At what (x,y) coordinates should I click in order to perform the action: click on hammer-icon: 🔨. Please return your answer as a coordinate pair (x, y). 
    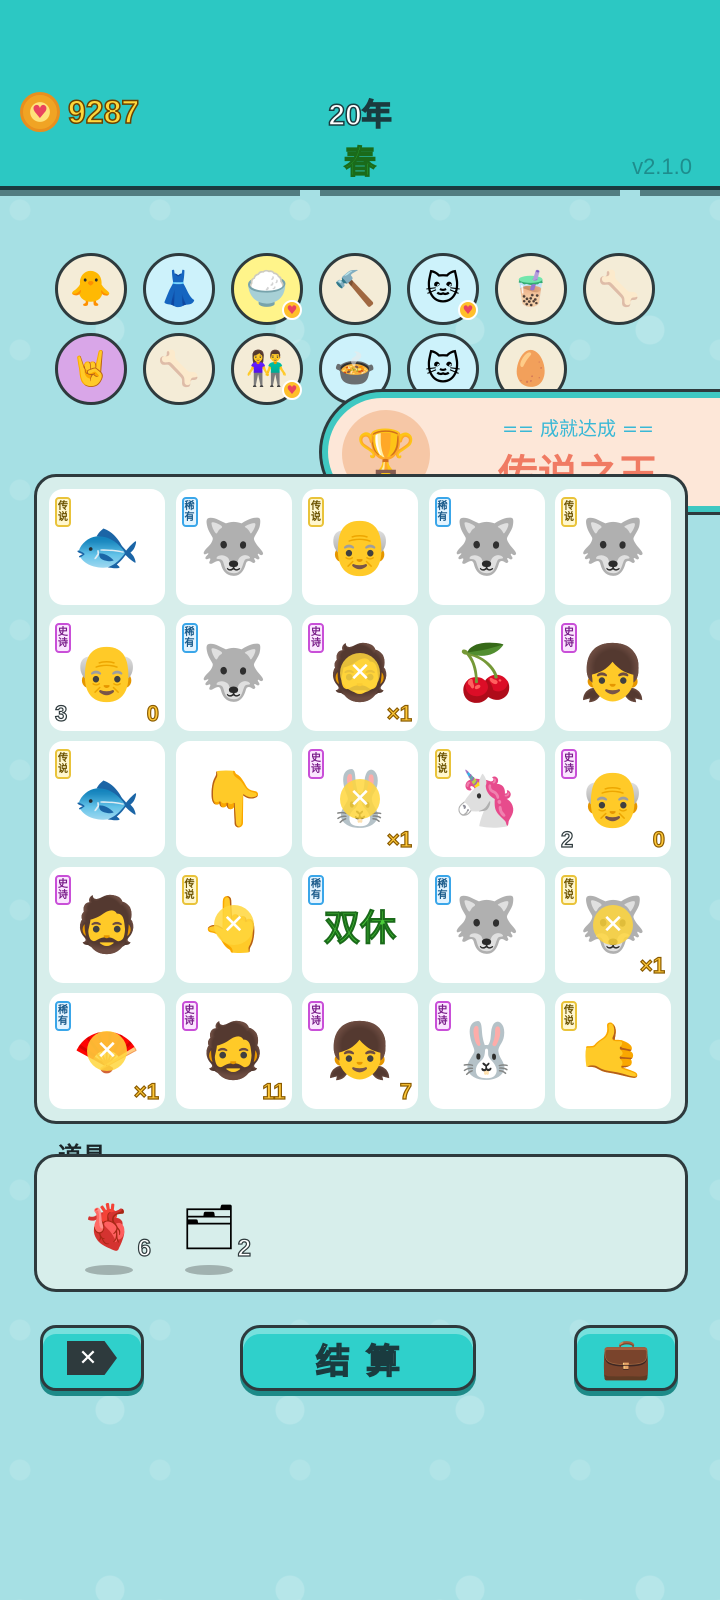
    Looking at the image, I should click on (355, 289).